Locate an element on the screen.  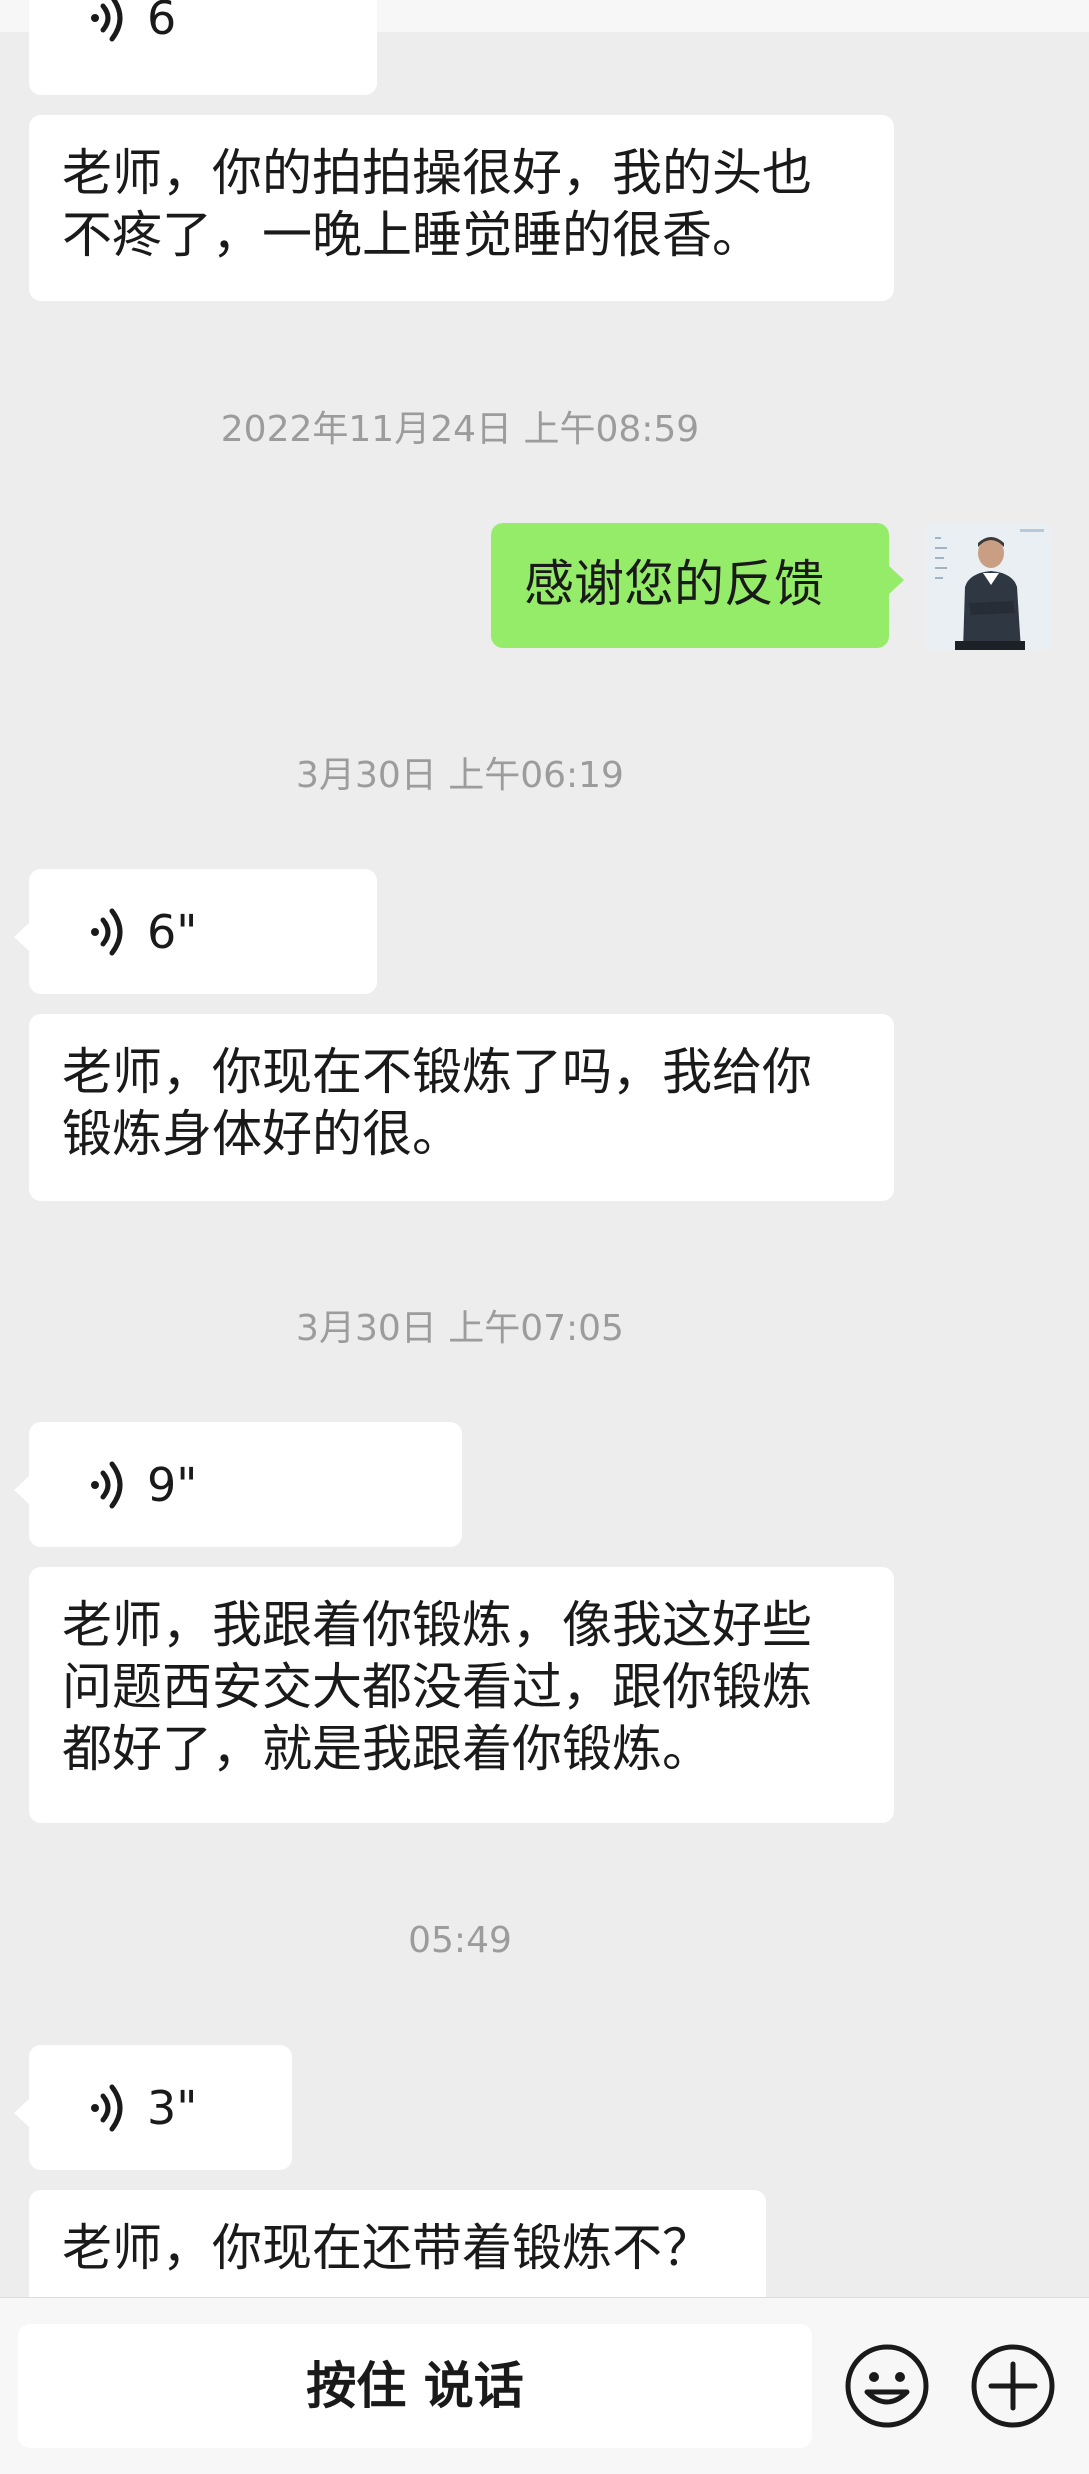
voice-message: 9" is located at coordinates (238, 1484).